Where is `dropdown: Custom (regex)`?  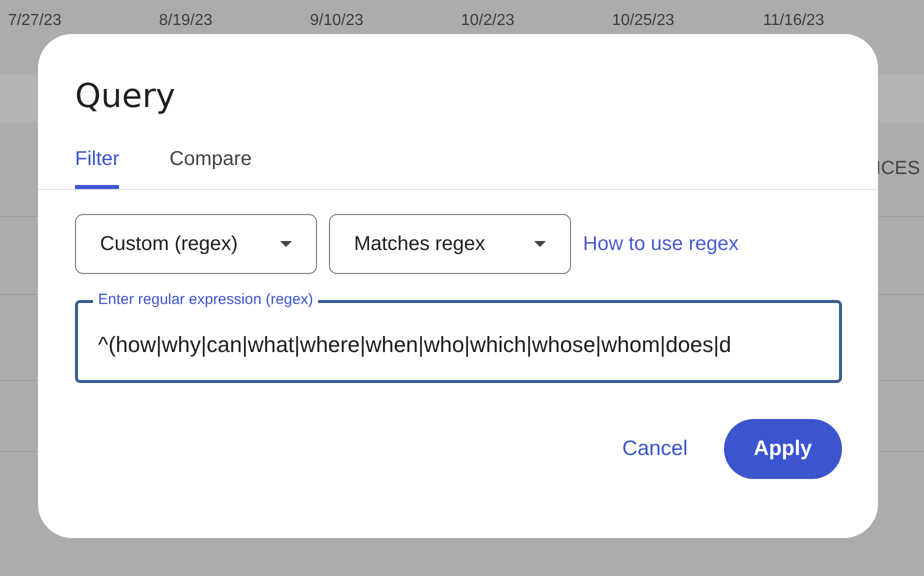
dropdown: Custom (regex) is located at coordinates (196, 244).